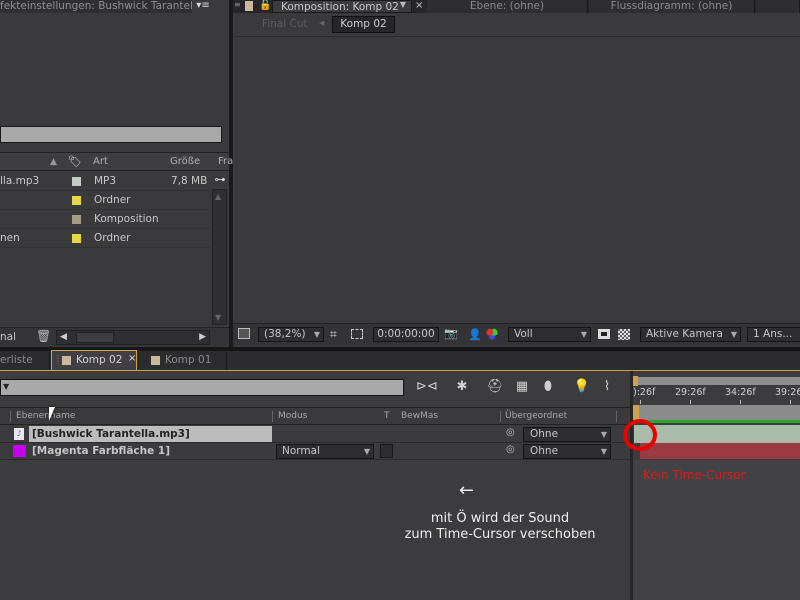 This screenshot has height=600, width=800. What do you see at coordinates (291, 334) in the screenshot?
I see `magnification-dropdown: (38,2%) ▼` at bounding box center [291, 334].